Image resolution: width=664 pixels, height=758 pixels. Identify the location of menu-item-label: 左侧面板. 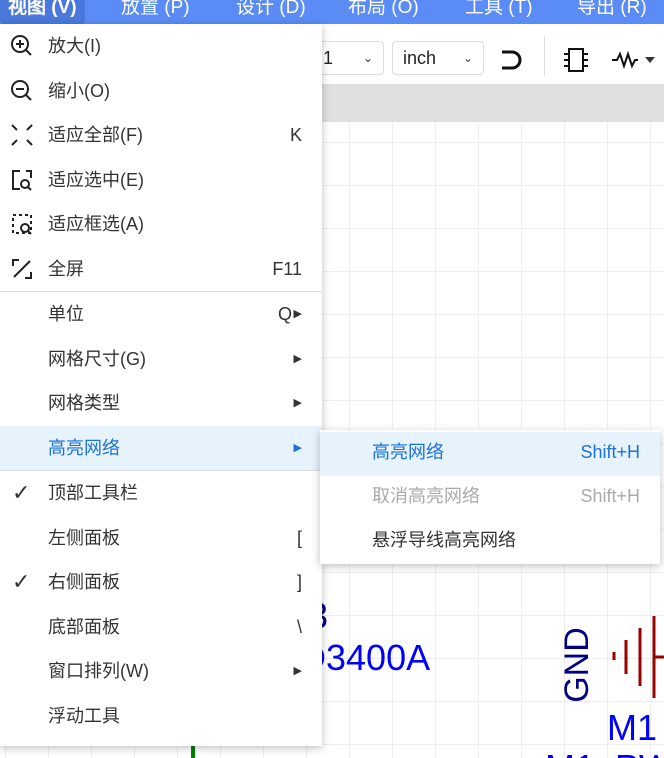
(84, 537).